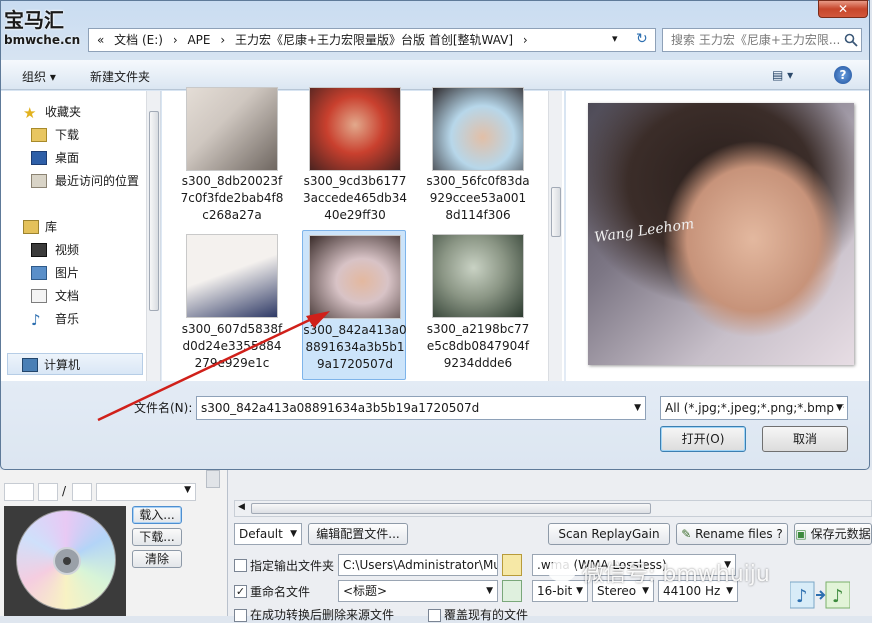 This screenshot has height=623, width=872. What do you see at coordinates (803, 534) in the screenshot?
I see `save-icon: ▣` at bounding box center [803, 534].